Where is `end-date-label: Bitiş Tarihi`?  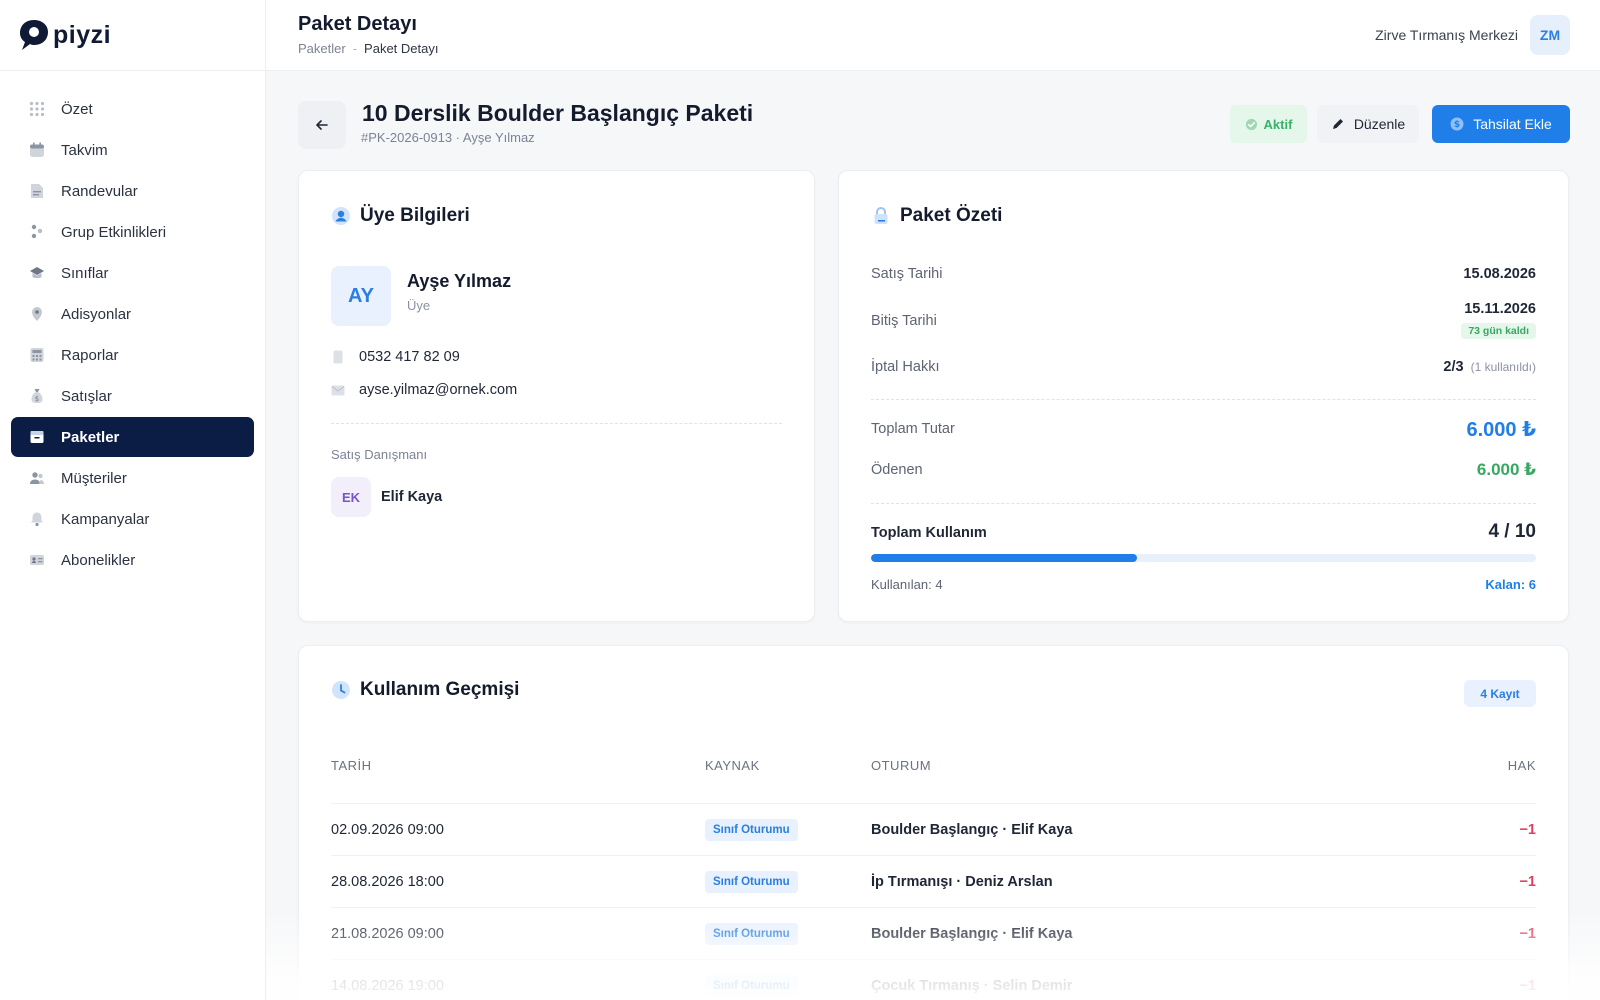
end-date-label: Bitiş Tarihi is located at coordinates (904, 321).